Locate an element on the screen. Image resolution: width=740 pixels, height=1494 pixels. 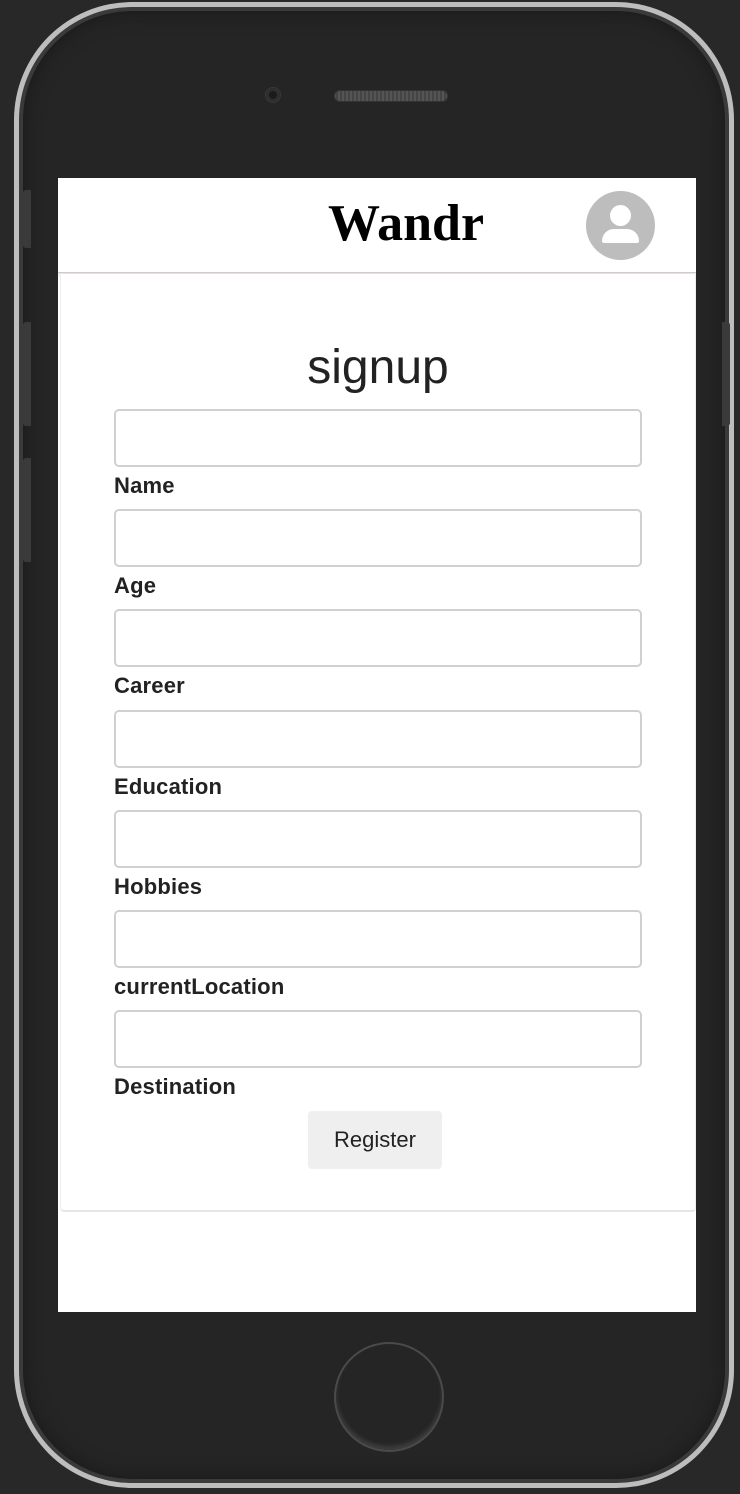
hobbies-input is located at coordinates (378, 839).